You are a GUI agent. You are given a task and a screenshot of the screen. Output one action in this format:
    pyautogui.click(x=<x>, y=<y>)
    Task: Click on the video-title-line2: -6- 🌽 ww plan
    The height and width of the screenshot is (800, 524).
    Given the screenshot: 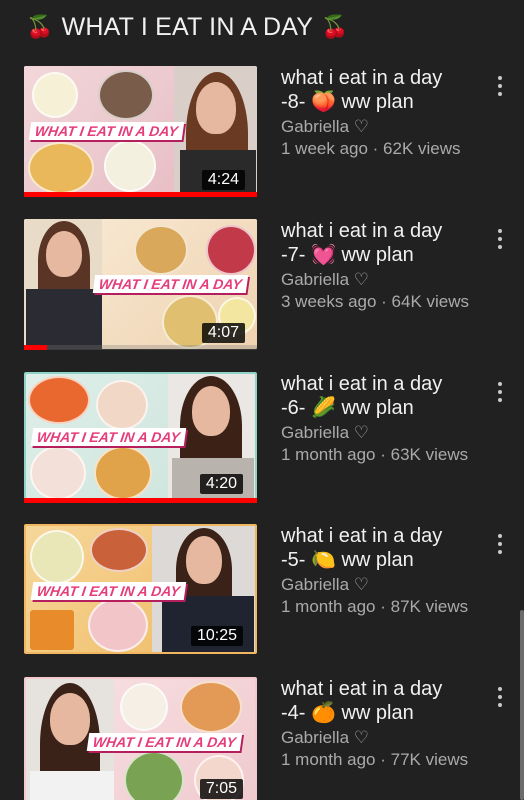 What is the action you would take?
    pyautogui.click(x=347, y=408)
    